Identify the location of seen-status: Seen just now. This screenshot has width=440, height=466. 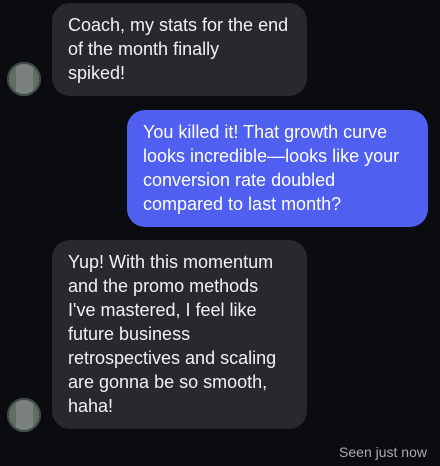
(383, 452).